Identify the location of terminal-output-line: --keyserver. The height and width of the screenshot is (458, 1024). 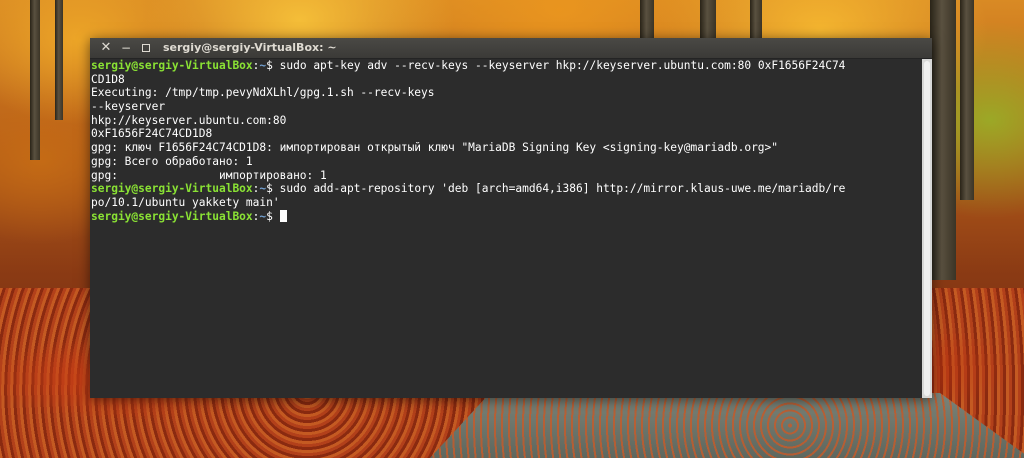
(506, 107).